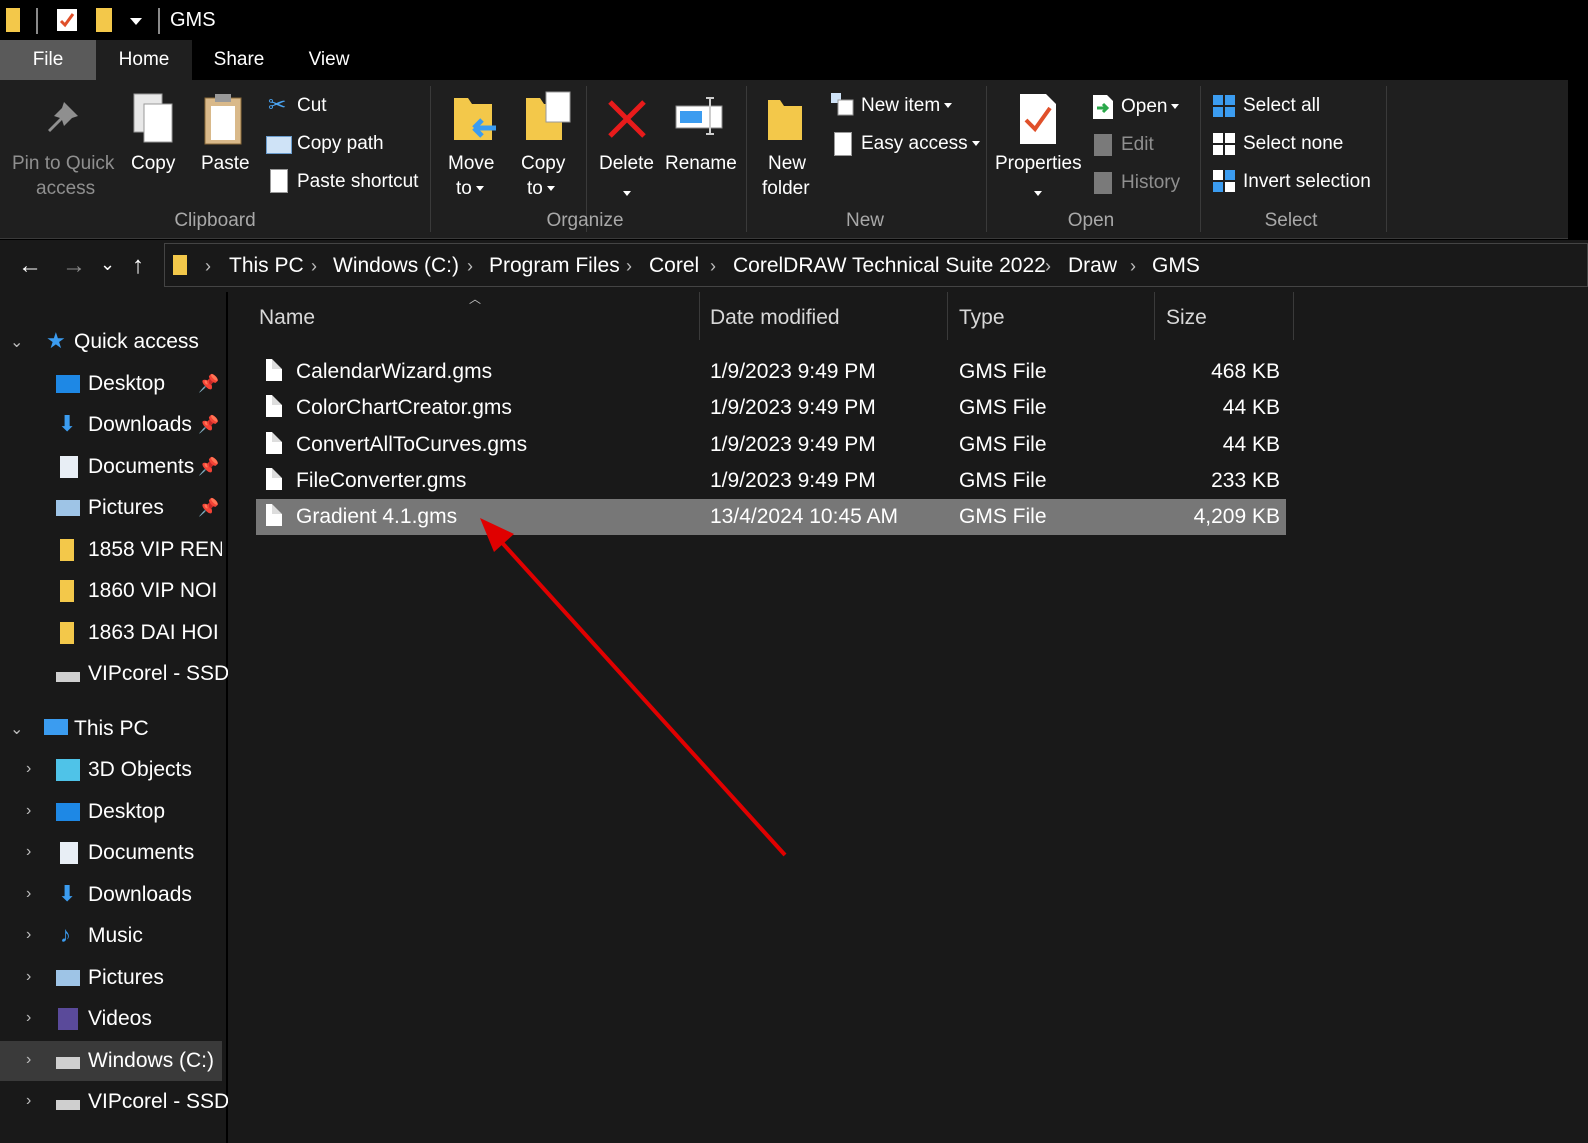 Image resolution: width=1588 pixels, height=1143 pixels. Describe the element at coordinates (1144, 106) in the screenshot. I see `open-text: Open` at that location.